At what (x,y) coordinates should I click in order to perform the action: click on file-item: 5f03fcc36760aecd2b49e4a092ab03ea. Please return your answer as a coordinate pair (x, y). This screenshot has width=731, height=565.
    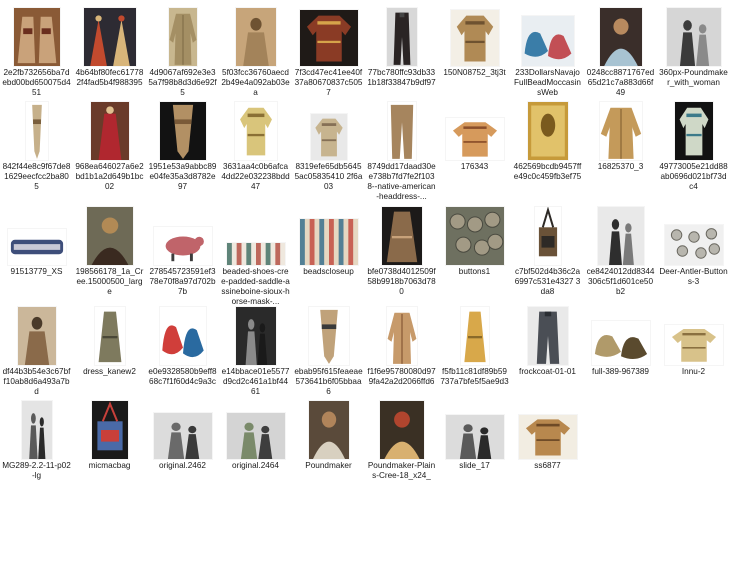
    Looking at the image, I should click on (255, 56).